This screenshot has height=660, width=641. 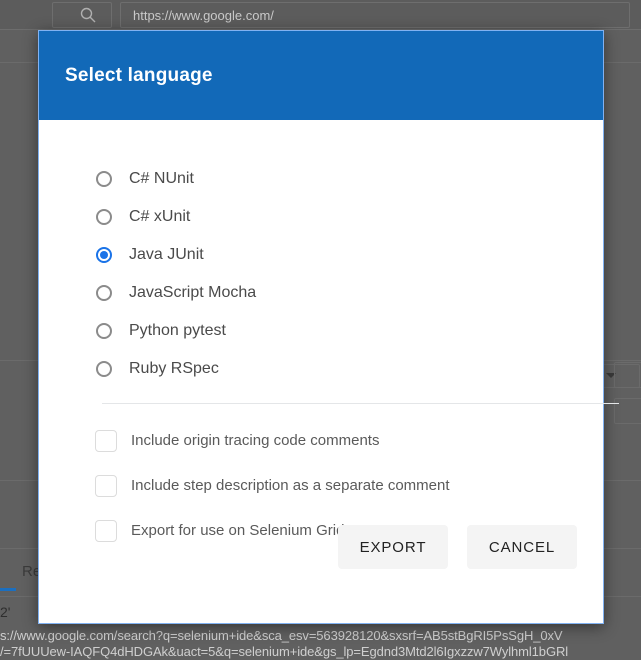 I want to click on cancel-button: CANCEL, so click(x=522, y=547).